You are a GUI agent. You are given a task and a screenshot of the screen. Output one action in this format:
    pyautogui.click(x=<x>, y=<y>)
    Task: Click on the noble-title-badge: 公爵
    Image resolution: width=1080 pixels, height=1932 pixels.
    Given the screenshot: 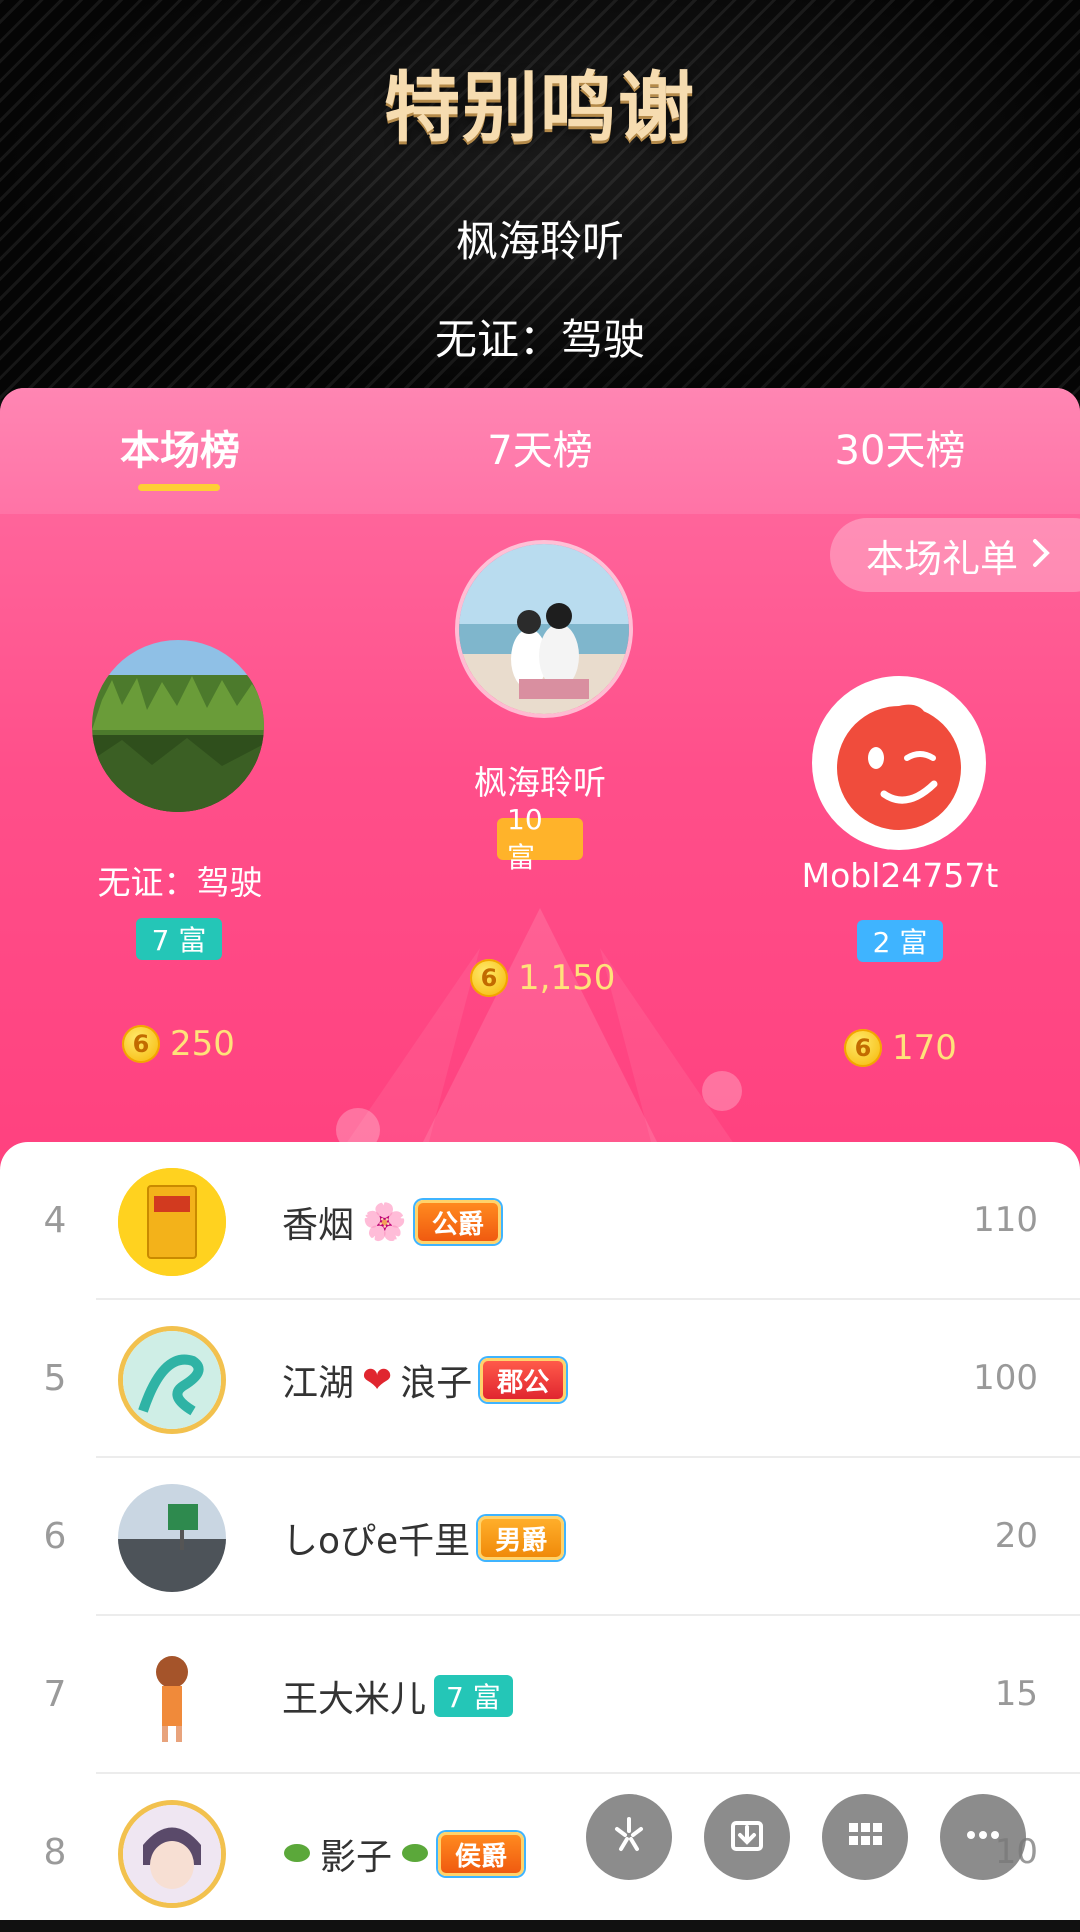 What is the action you would take?
    pyautogui.click(x=457, y=1222)
    